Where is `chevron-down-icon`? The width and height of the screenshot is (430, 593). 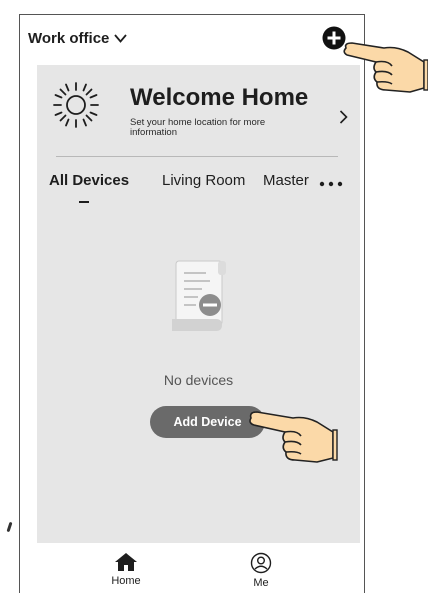
chevron-down-icon is located at coordinates (121, 38).